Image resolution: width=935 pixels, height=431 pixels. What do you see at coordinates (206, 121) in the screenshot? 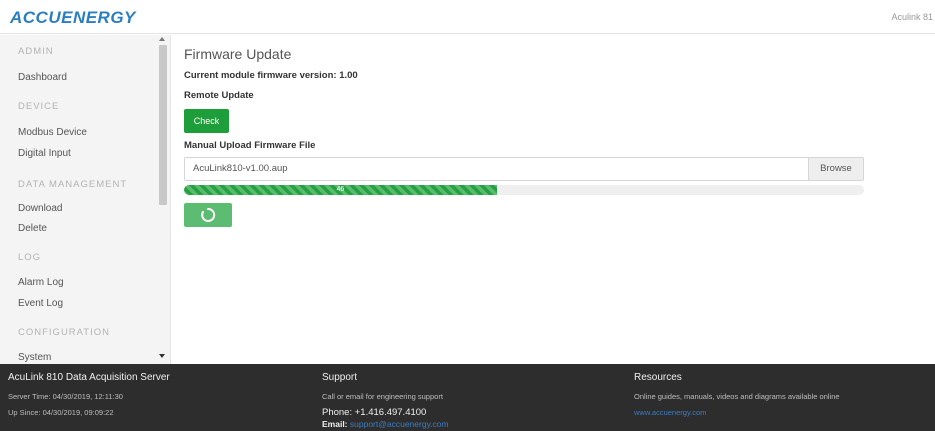
I see `check-button: Check` at bounding box center [206, 121].